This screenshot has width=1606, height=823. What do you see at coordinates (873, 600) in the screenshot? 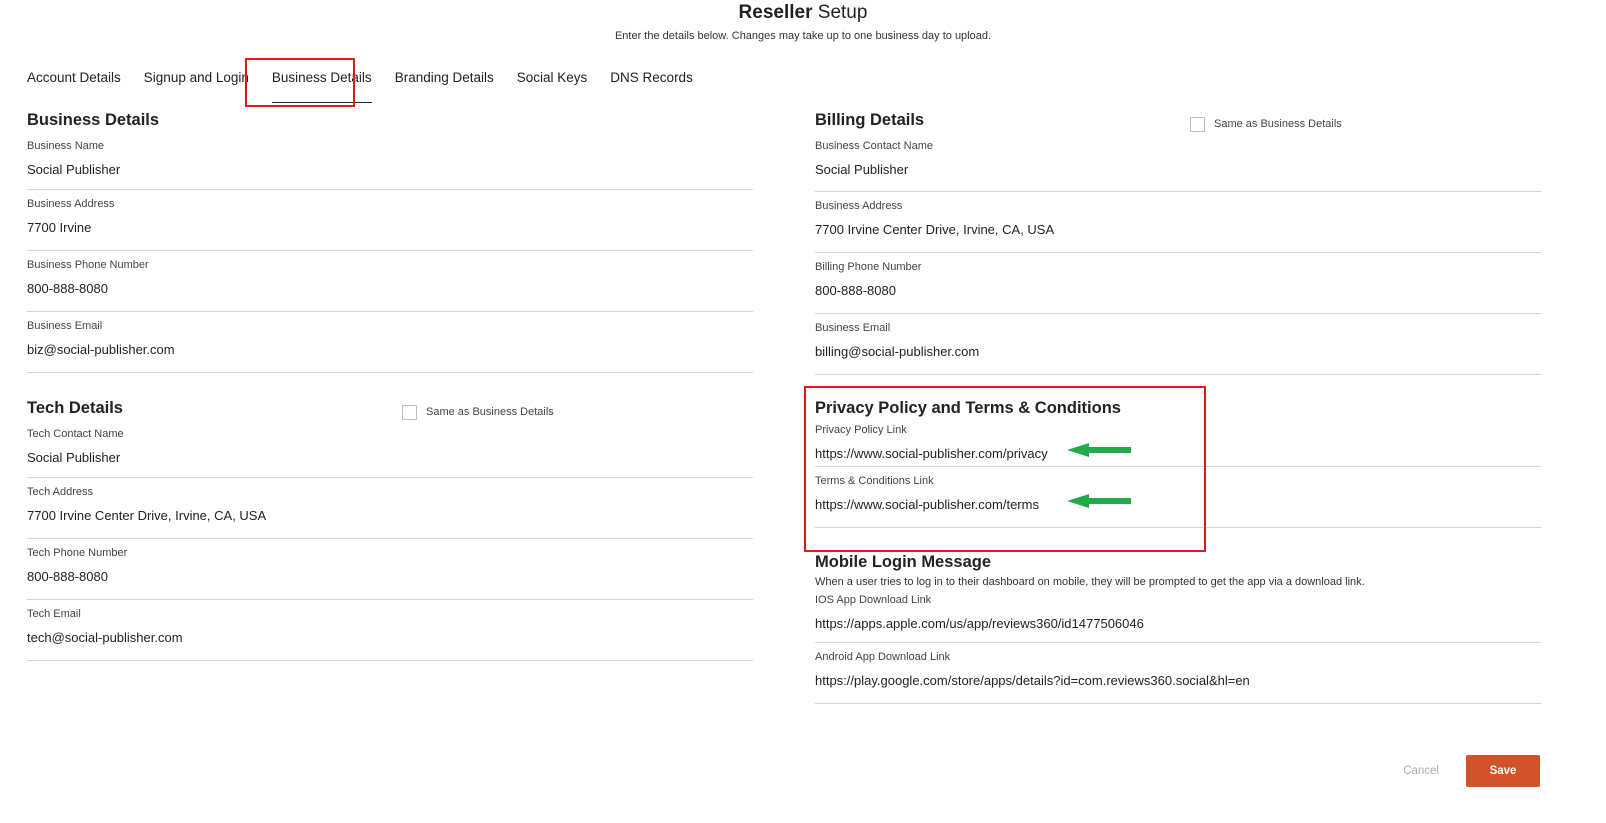
I see `field-label: IOS App Download Link` at bounding box center [873, 600].